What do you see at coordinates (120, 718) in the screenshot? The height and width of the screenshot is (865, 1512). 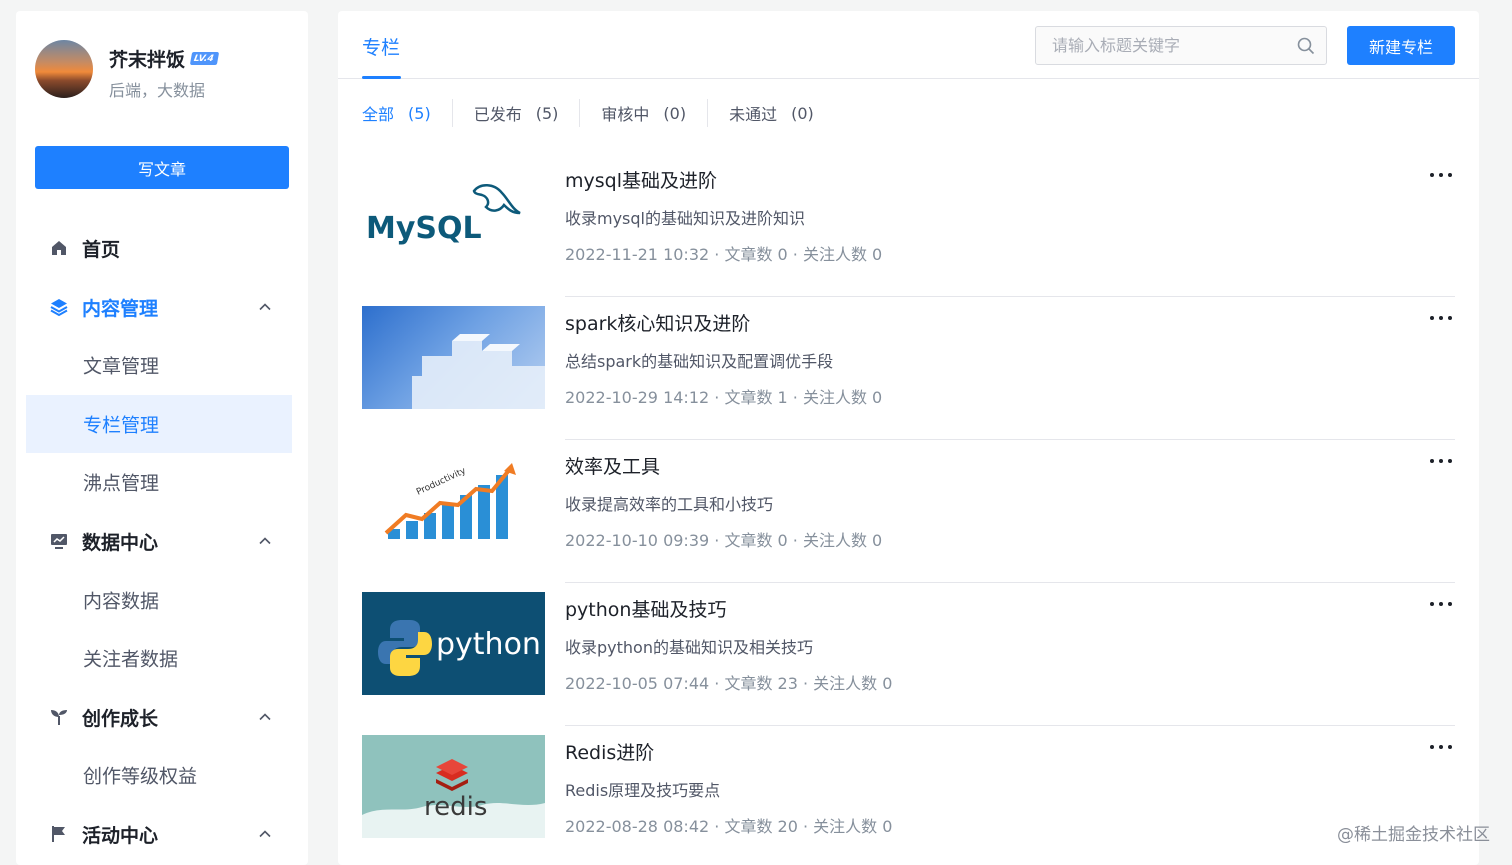 I see `sidebar-item-label: 创作成长` at bounding box center [120, 718].